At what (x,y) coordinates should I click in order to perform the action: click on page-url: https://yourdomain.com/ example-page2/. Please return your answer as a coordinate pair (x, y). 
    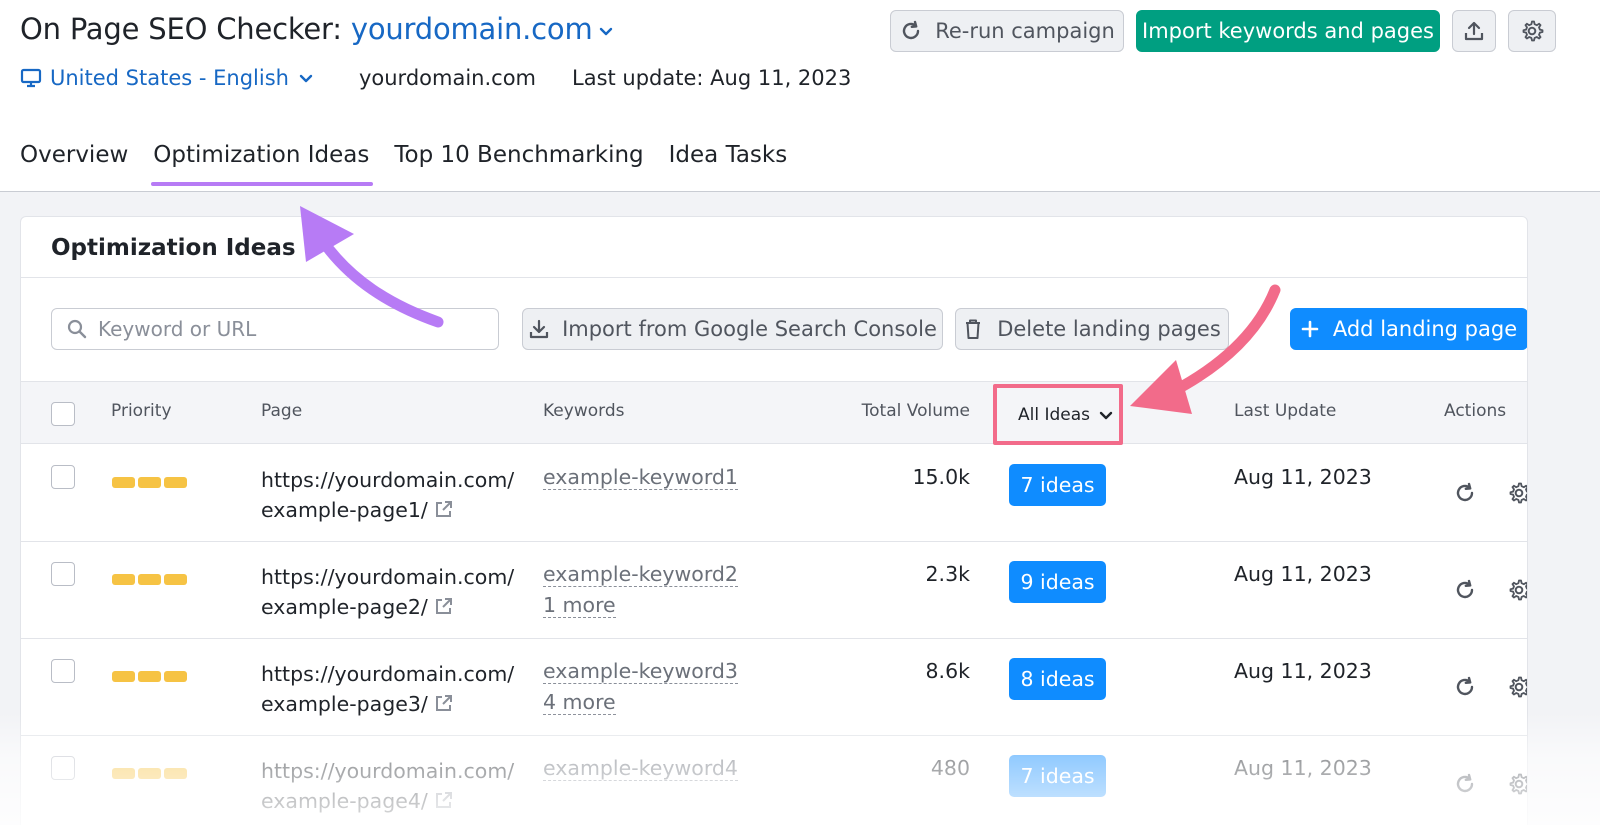
    Looking at the image, I should click on (387, 592).